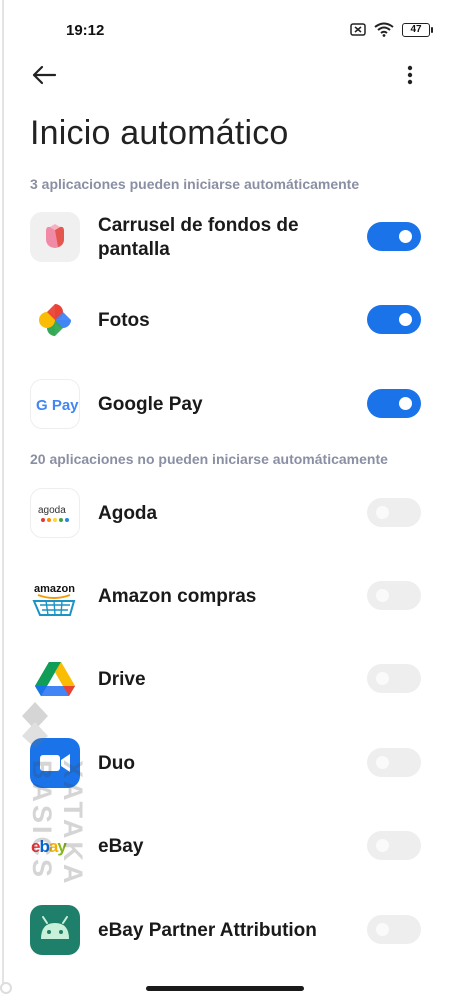 The height and width of the screenshot is (1000, 450). What do you see at coordinates (85, 30) in the screenshot?
I see `status-time: 19:12` at bounding box center [85, 30].